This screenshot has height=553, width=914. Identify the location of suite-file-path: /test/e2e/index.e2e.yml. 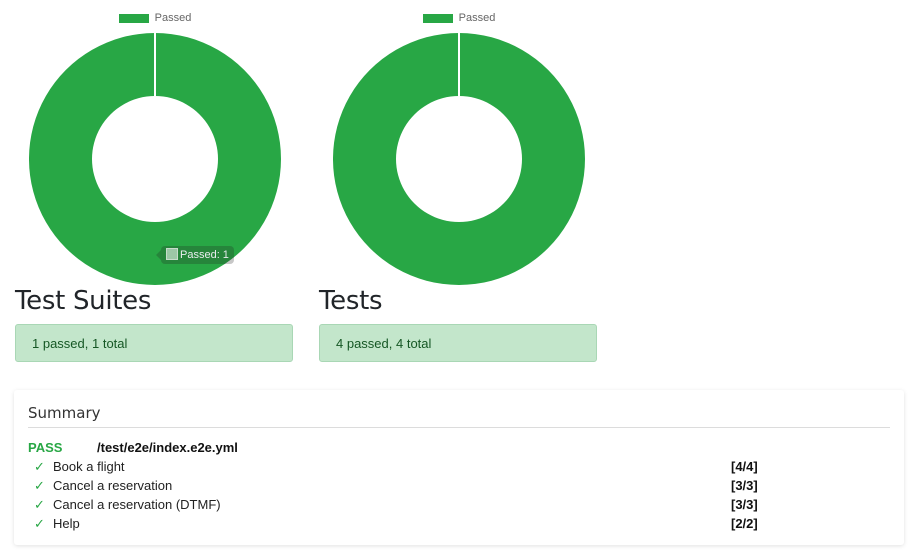
(167, 447).